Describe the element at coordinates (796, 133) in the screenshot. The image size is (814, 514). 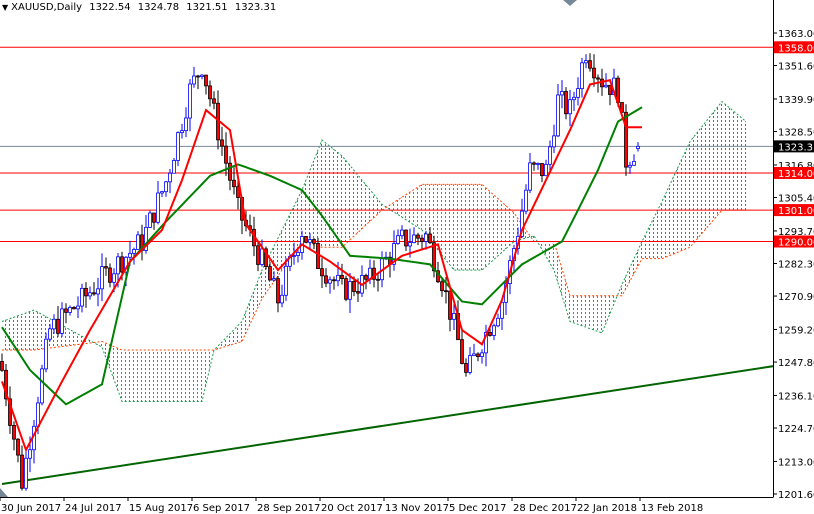
I see `y-tick-label: 1328.50` at that location.